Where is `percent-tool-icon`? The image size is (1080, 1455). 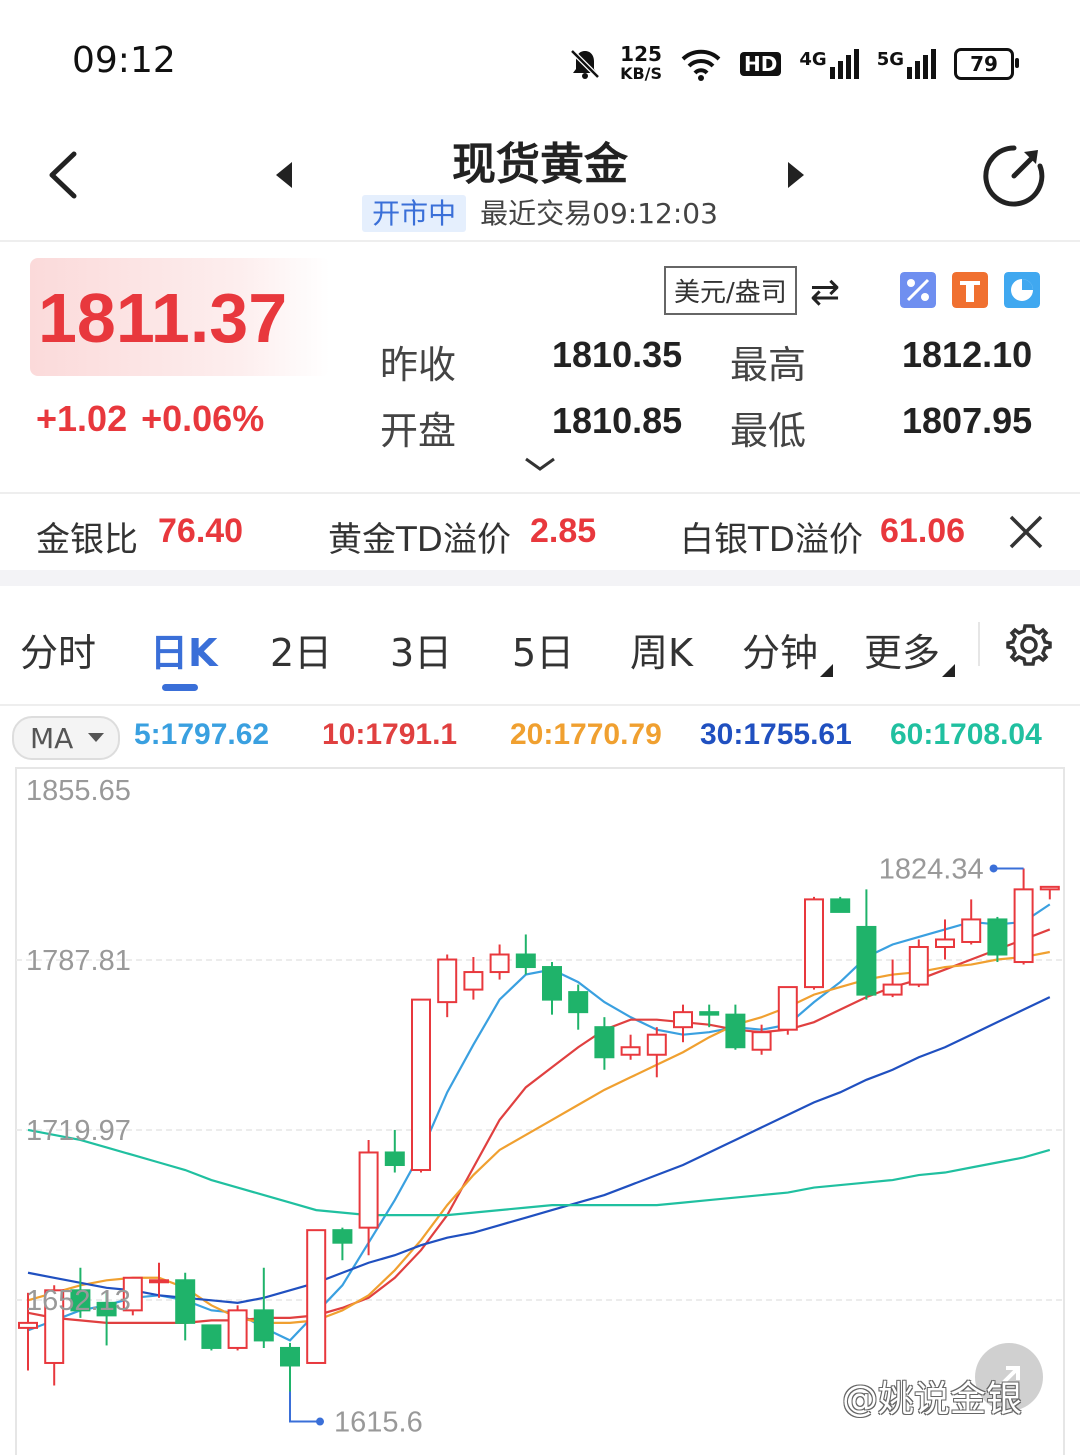 percent-tool-icon is located at coordinates (918, 290).